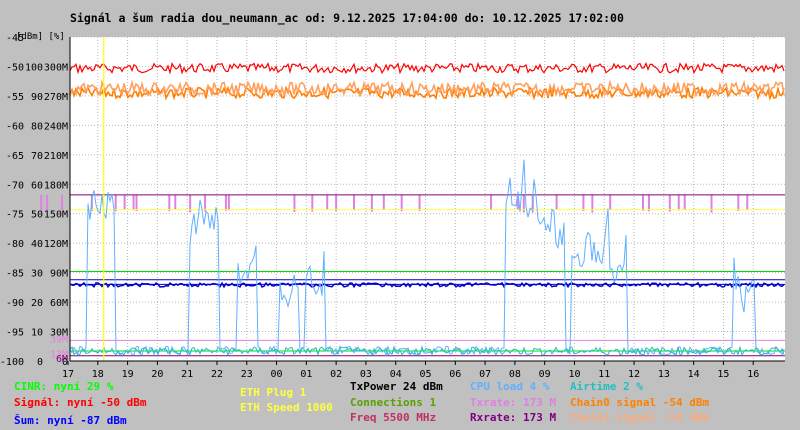 The image size is (800, 430). I want to click on y-tick-percent: 10, so click(37, 333).